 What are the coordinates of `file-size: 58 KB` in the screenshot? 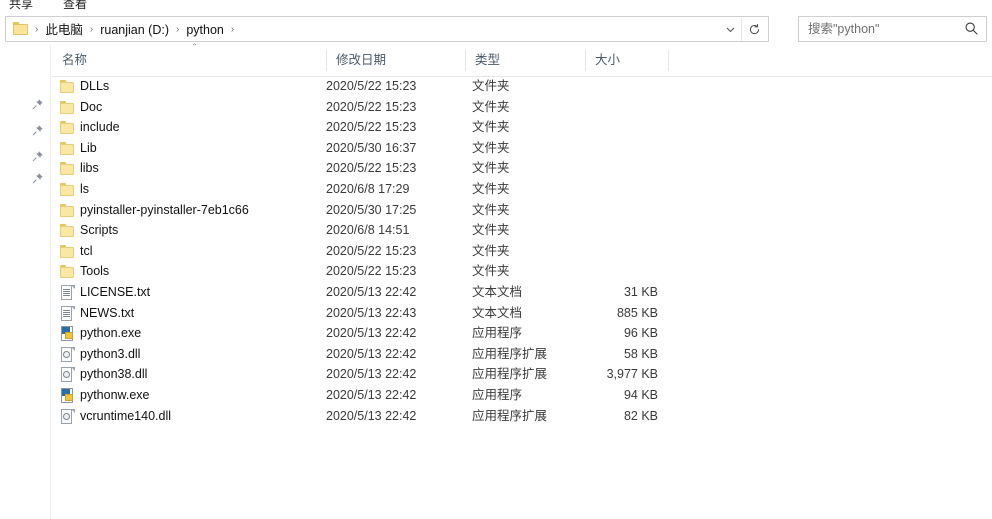 It's located at (640, 353).